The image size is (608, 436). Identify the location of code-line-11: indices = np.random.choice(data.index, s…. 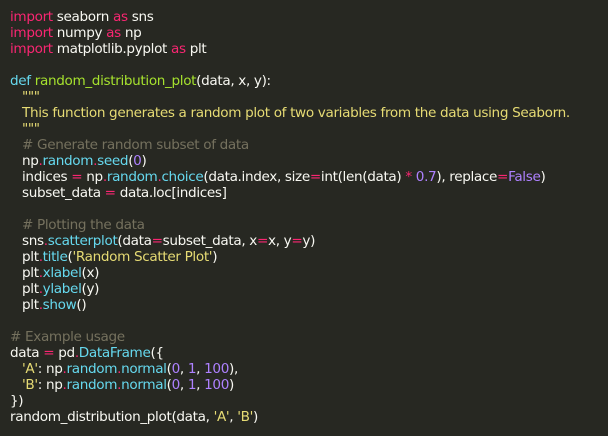
(284, 177).